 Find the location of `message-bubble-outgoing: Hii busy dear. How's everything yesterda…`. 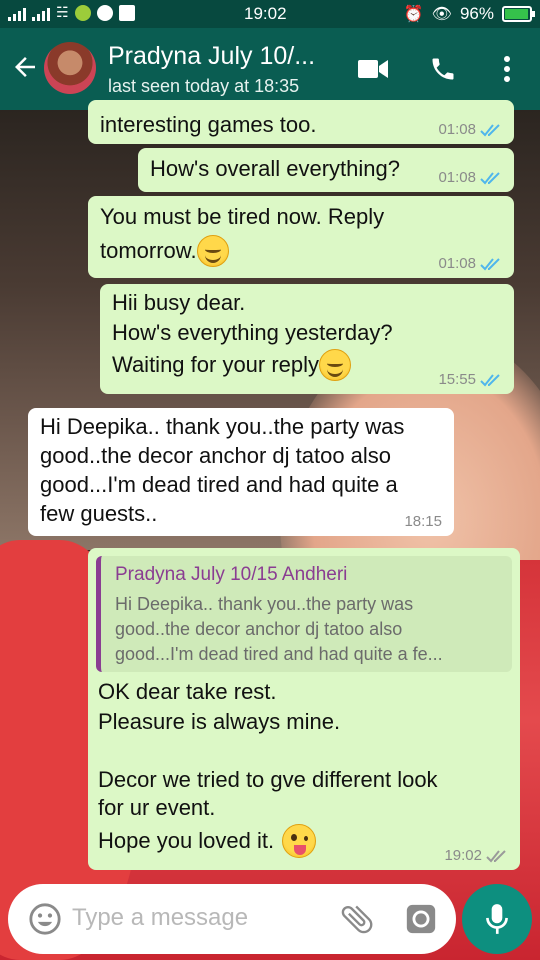

message-bubble-outgoing: Hii busy dear. How's everything yesterda… is located at coordinates (307, 339).